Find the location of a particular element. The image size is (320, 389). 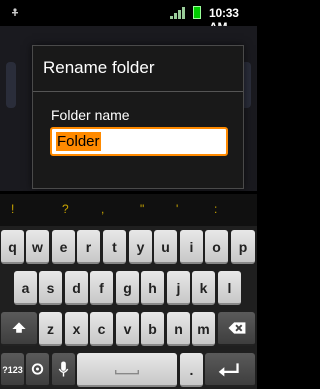

enter-icon is located at coordinates (228, 370).